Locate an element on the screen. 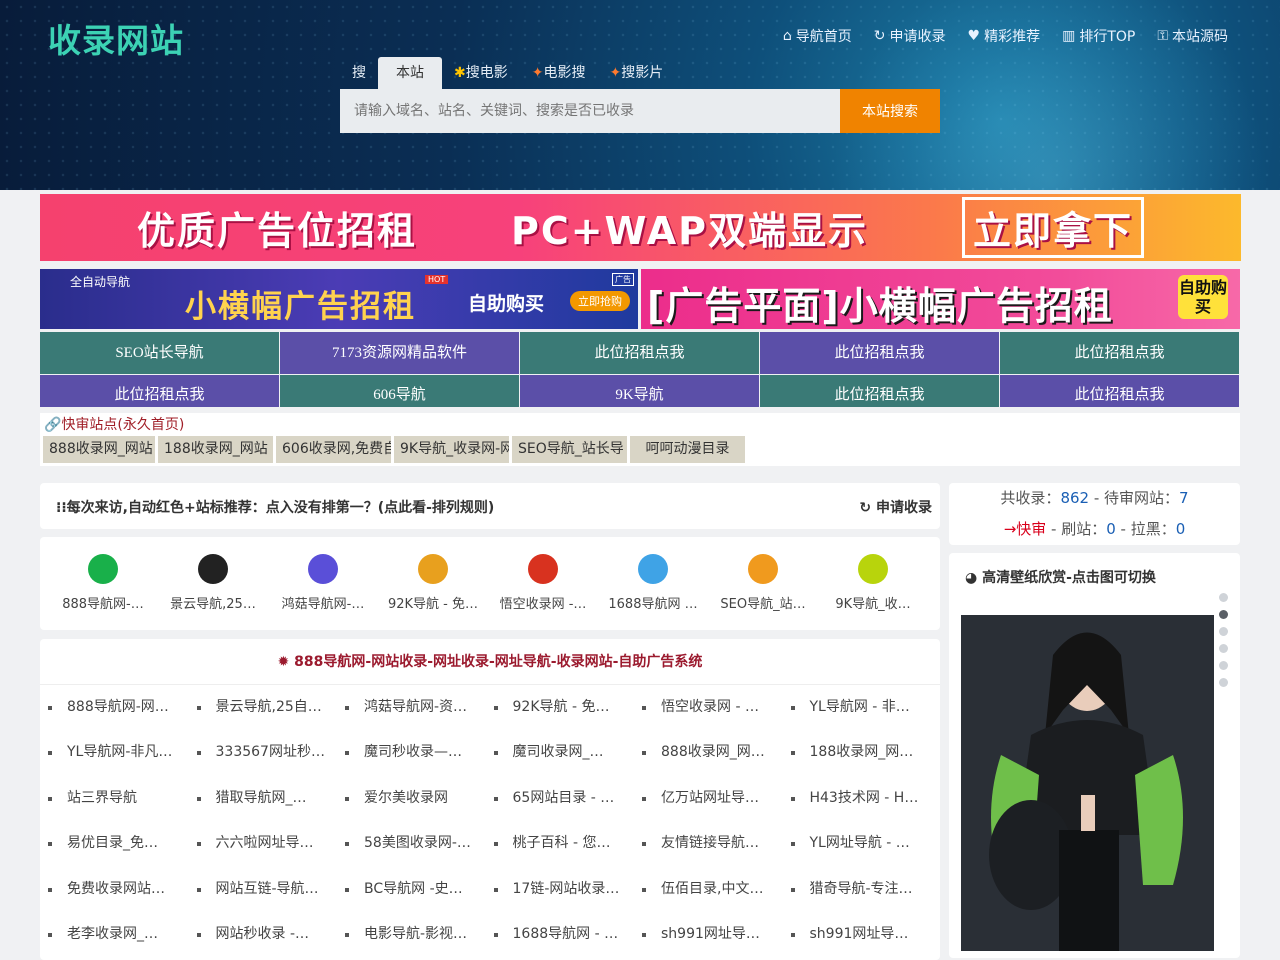 Image resolution: width=1280 pixels, height=960 pixels. nav-item-4: ⚿ 本站源码 is located at coordinates (1192, 36).